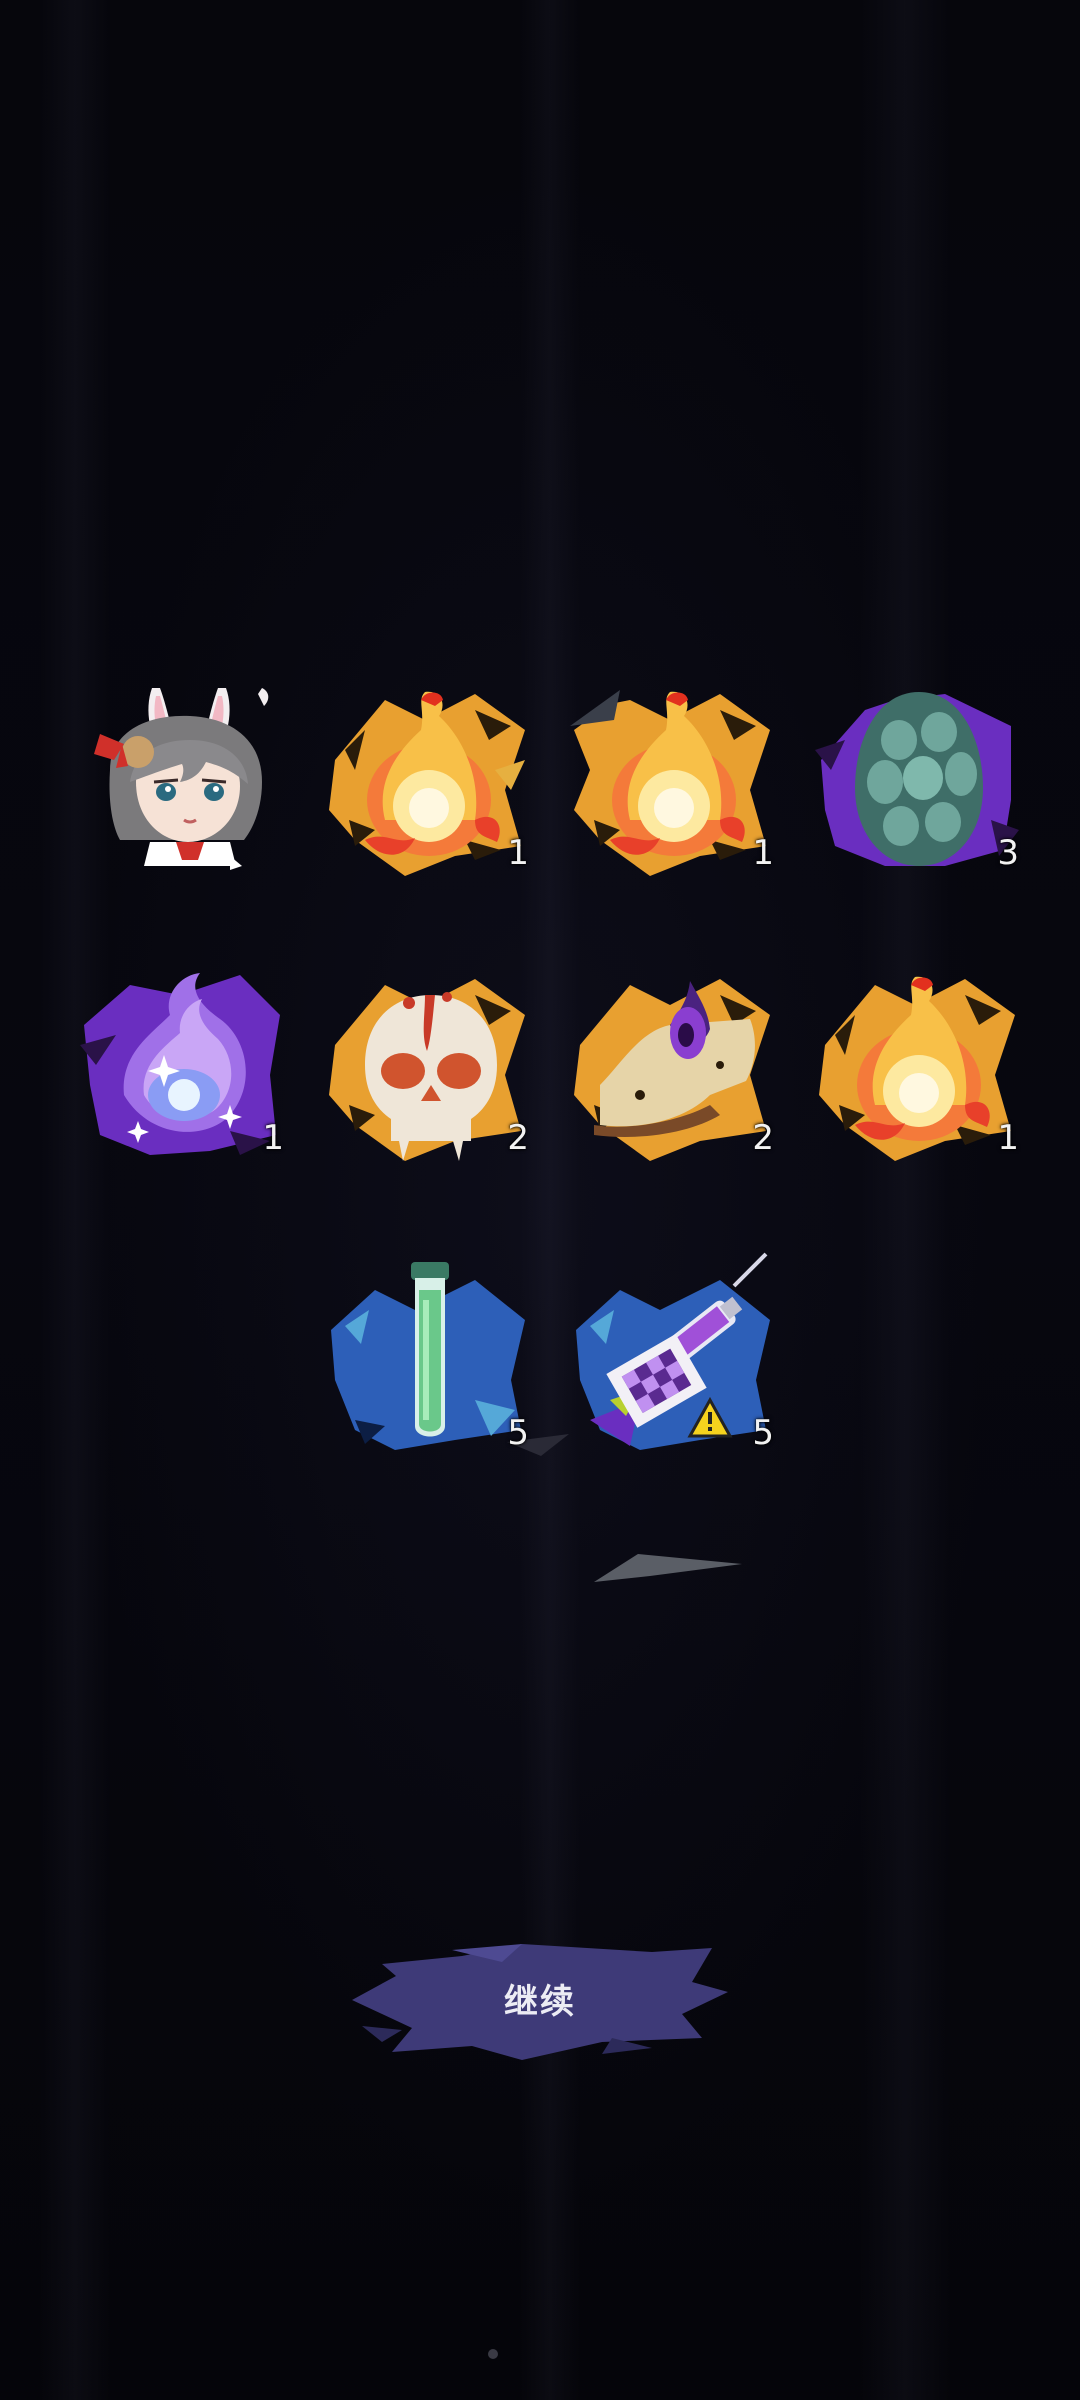  I want to click on green-test-tube-icon, so click(428, 1356).